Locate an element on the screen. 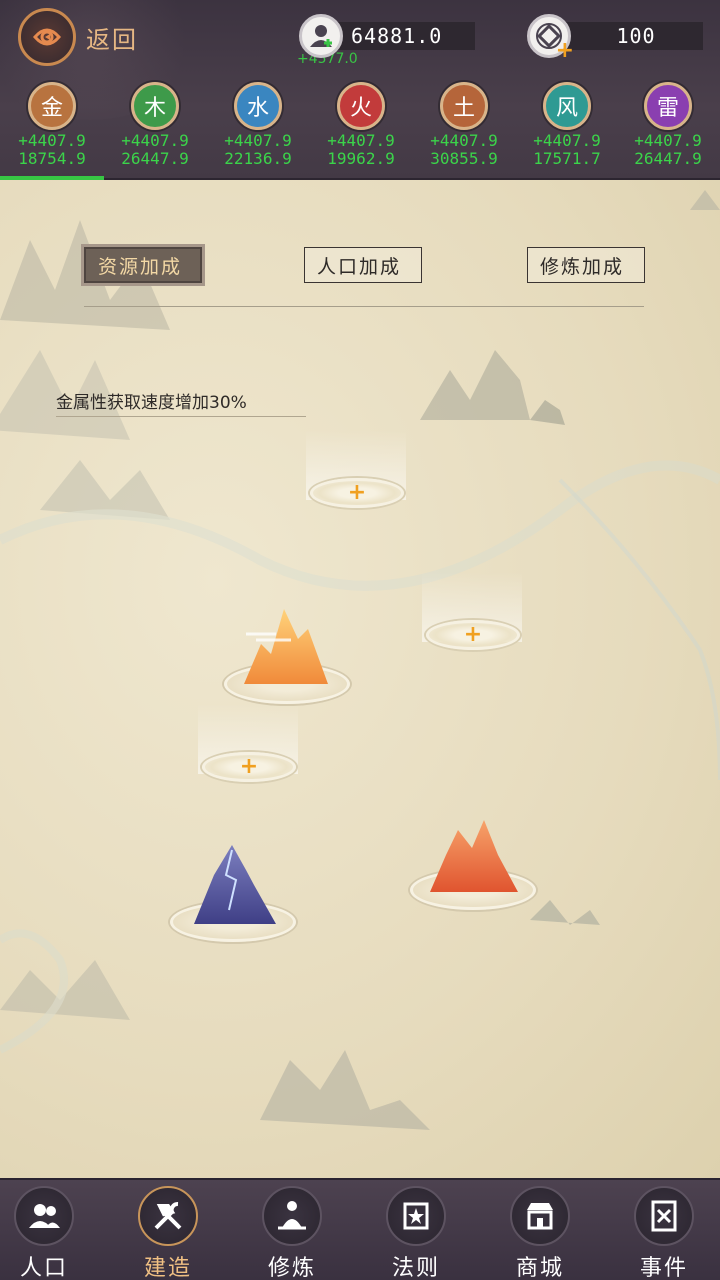 This screenshot has height=1280, width=720. nav-shop: 商城 is located at coordinates (540, 1233).